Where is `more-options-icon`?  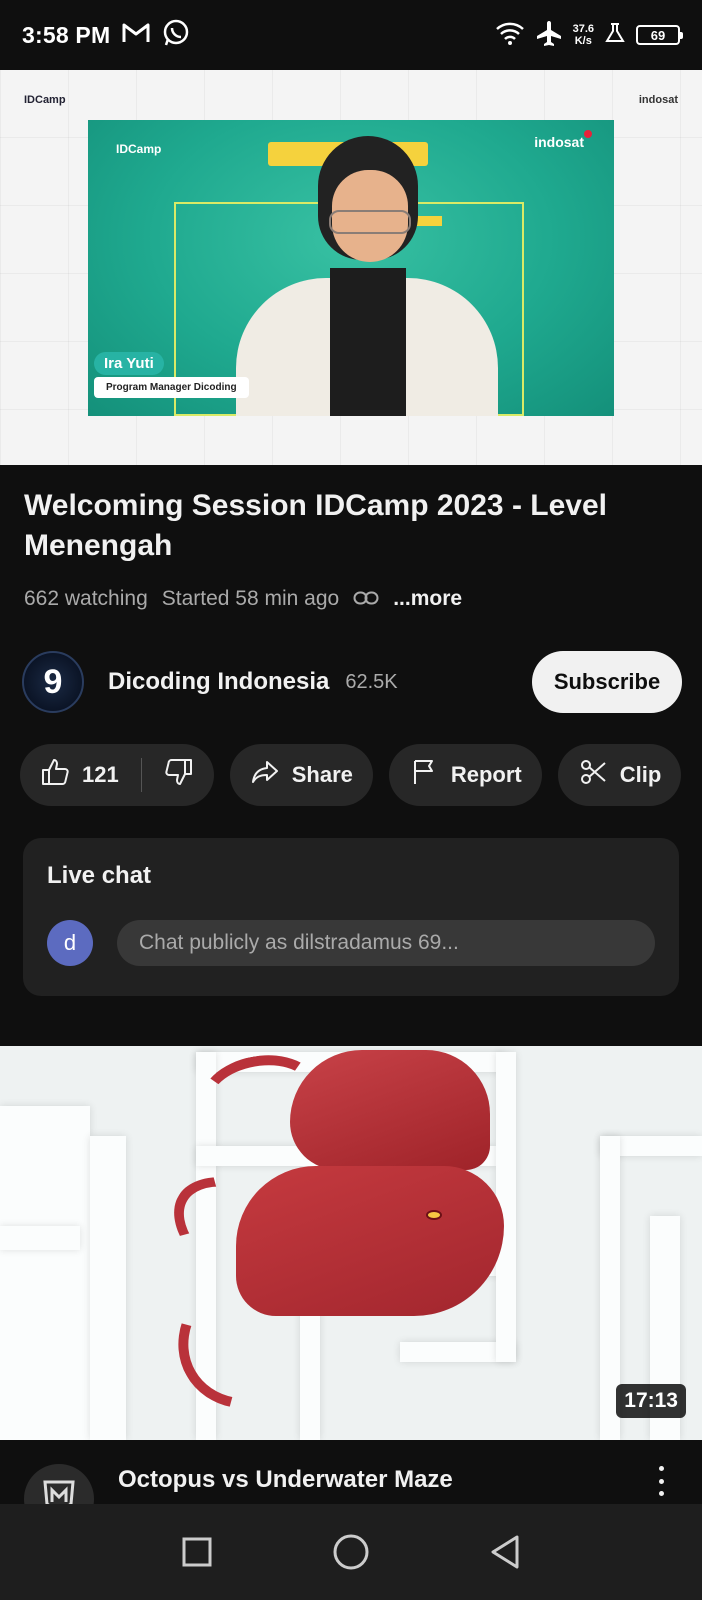 more-options-icon is located at coordinates (661, 1481).